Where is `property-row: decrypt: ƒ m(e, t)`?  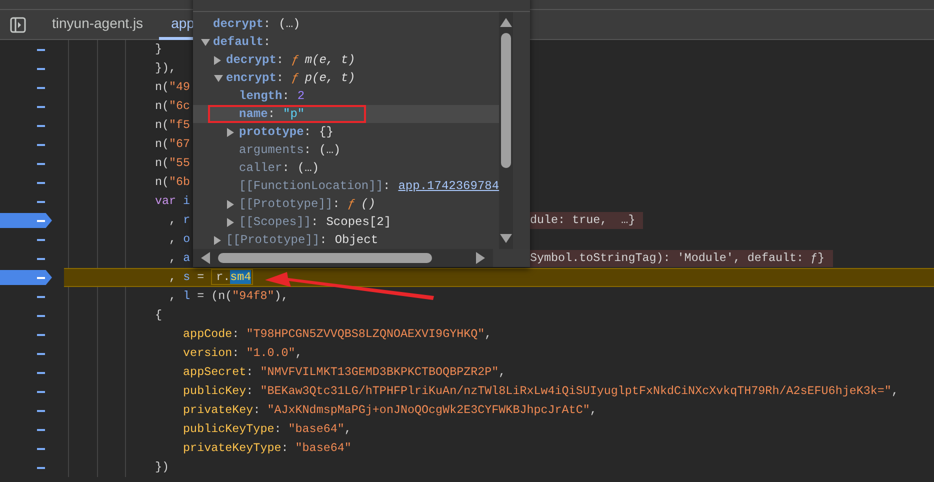
property-row: decrypt: ƒ m(e, t) is located at coordinates (346, 60).